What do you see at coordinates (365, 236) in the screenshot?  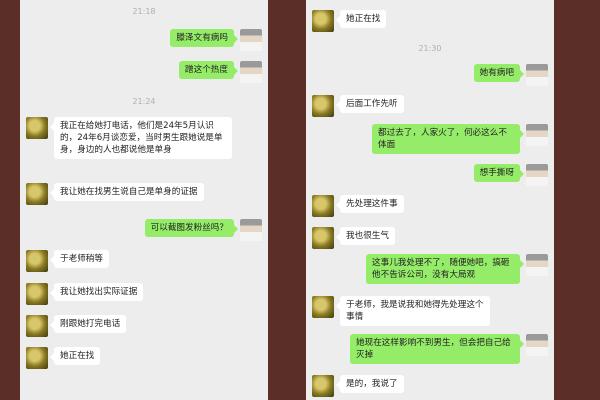 I see `message-bubble: 我也很生气` at bounding box center [365, 236].